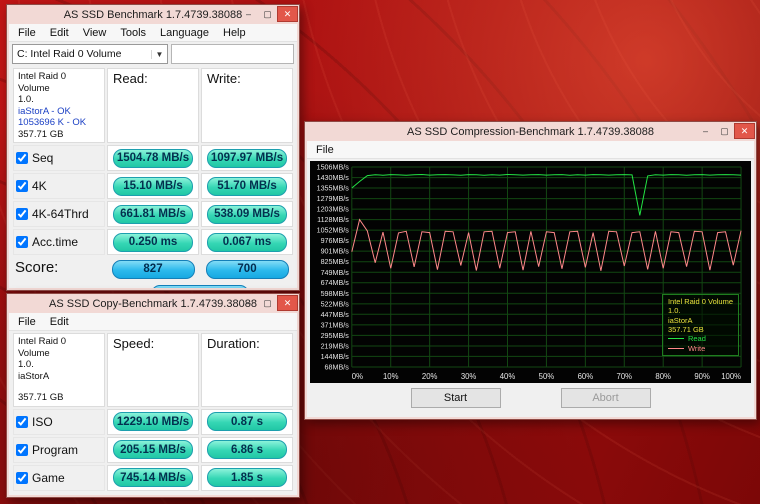 The height and width of the screenshot is (504, 760). Describe the element at coordinates (22, 158) in the screenshot. I see `seq-checkbox` at that location.